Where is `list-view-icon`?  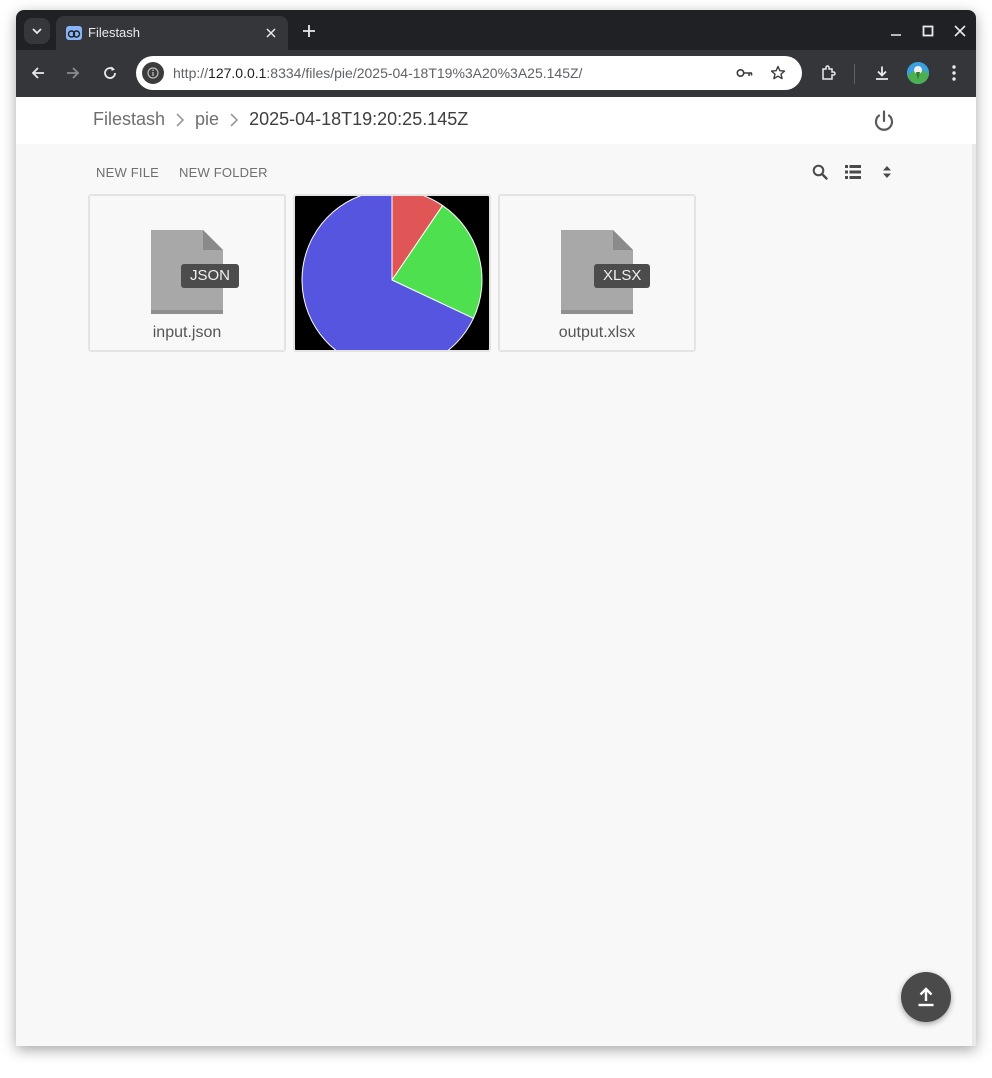 list-view-icon is located at coordinates (853, 172).